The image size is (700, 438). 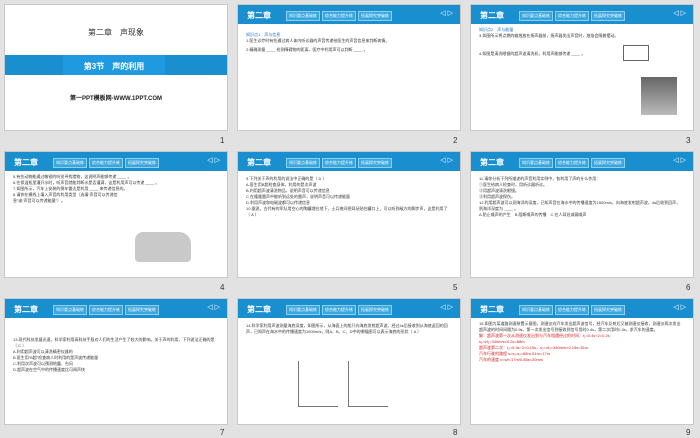 I want to click on slide-number-3: 3, so click(x=688, y=140).